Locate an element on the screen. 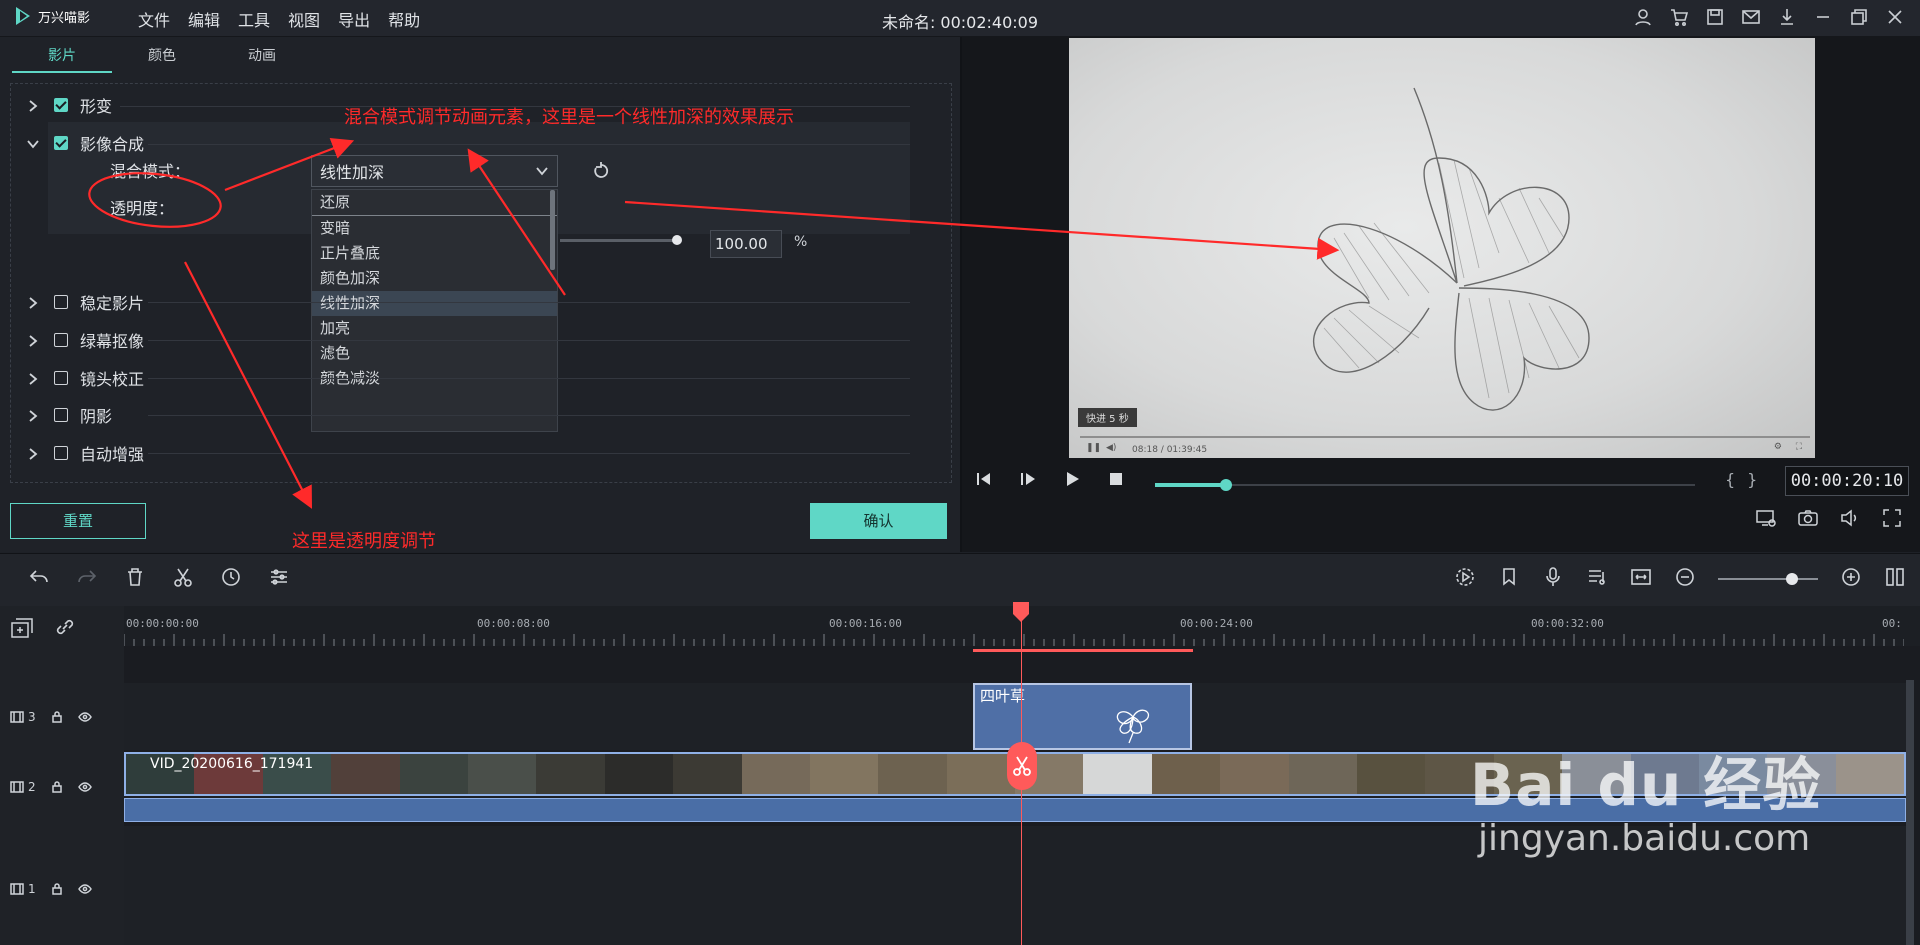 This screenshot has width=1920, height=945. prop-compositing: 影像合成 is located at coordinates (85, 143).